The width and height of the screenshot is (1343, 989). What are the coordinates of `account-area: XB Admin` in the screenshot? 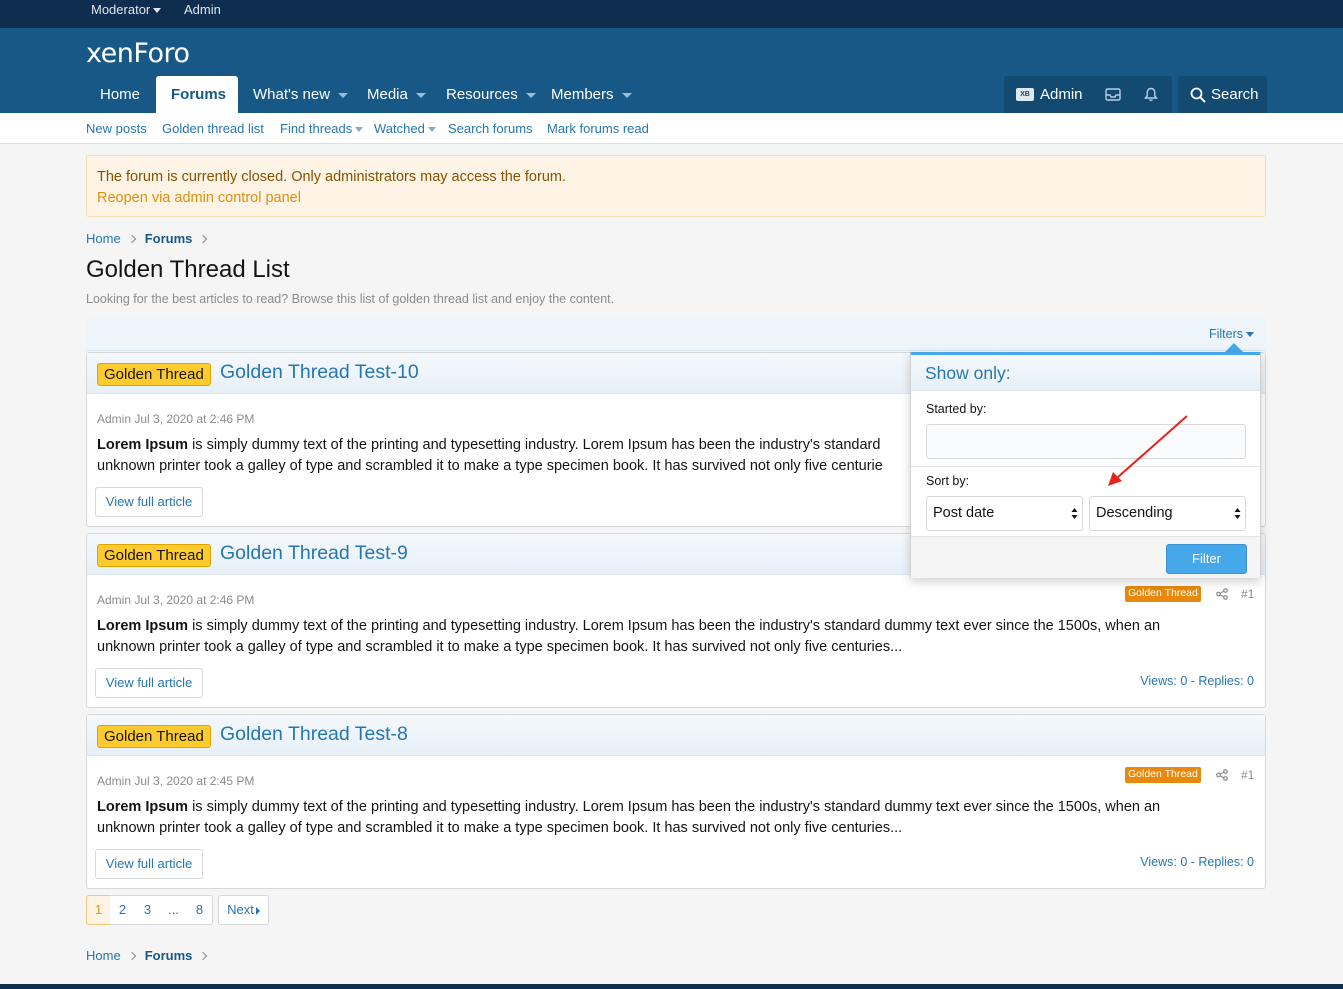 It's located at (1088, 94).